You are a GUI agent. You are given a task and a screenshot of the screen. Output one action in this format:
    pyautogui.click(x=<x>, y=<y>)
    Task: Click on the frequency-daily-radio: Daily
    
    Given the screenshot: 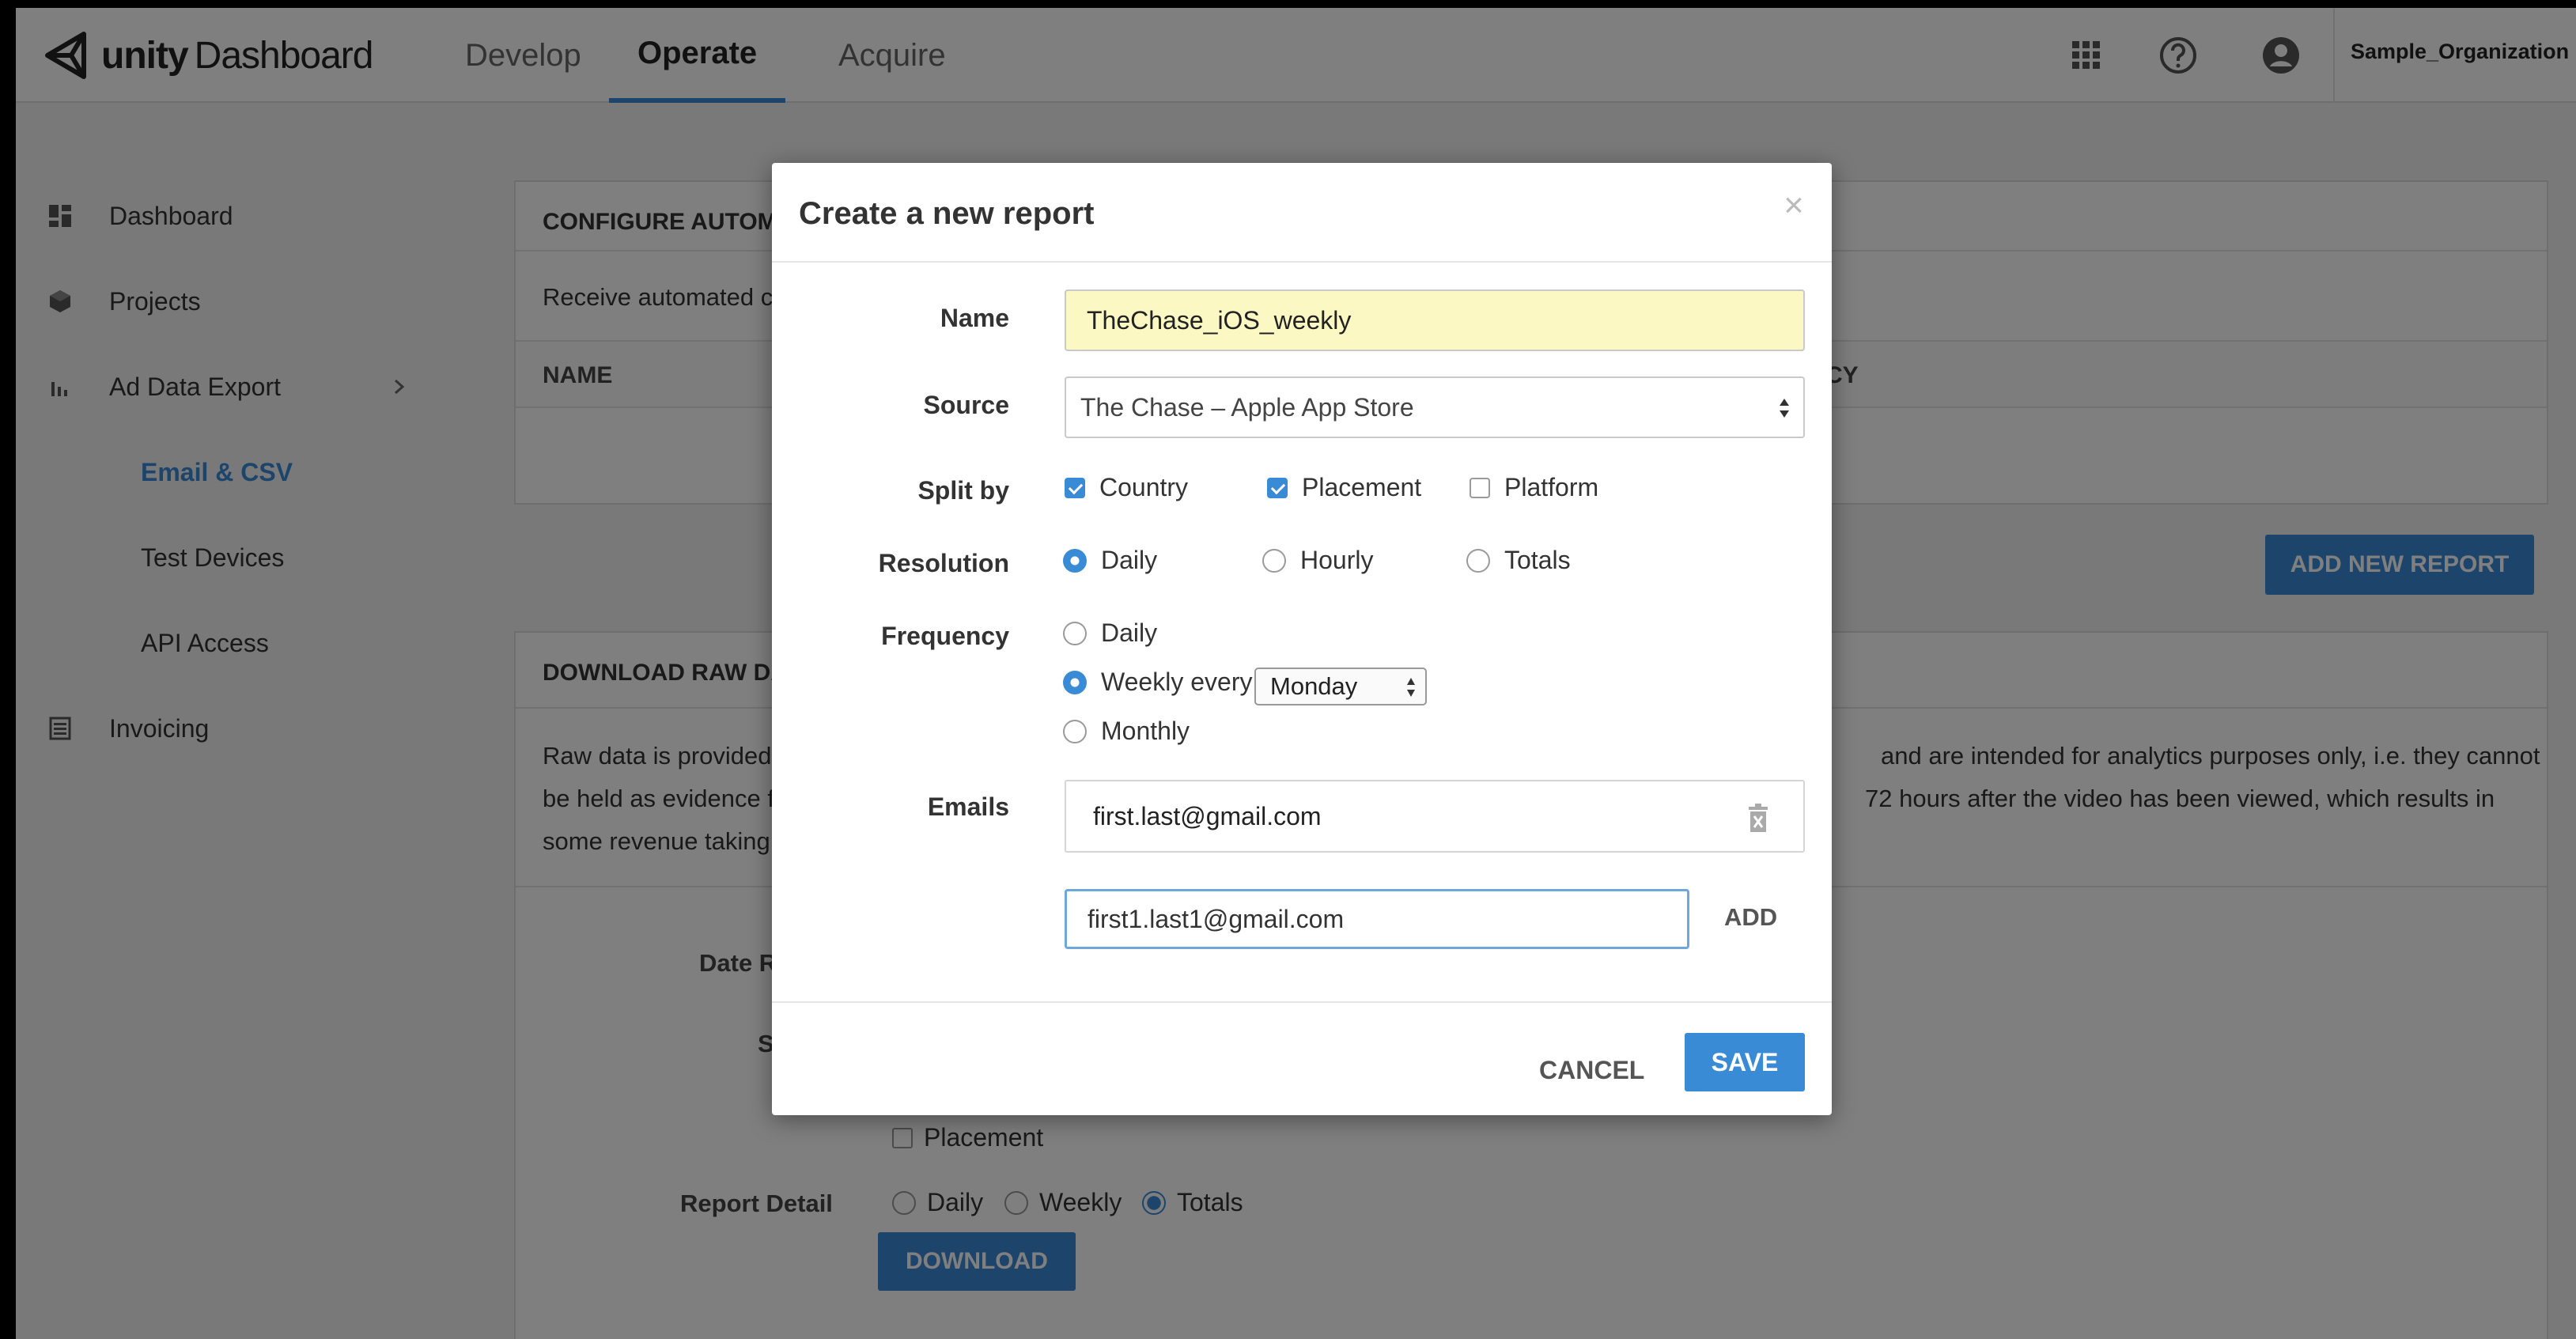 What is the action you would take?
    pyautogui.click(x=1110, y=633)
    